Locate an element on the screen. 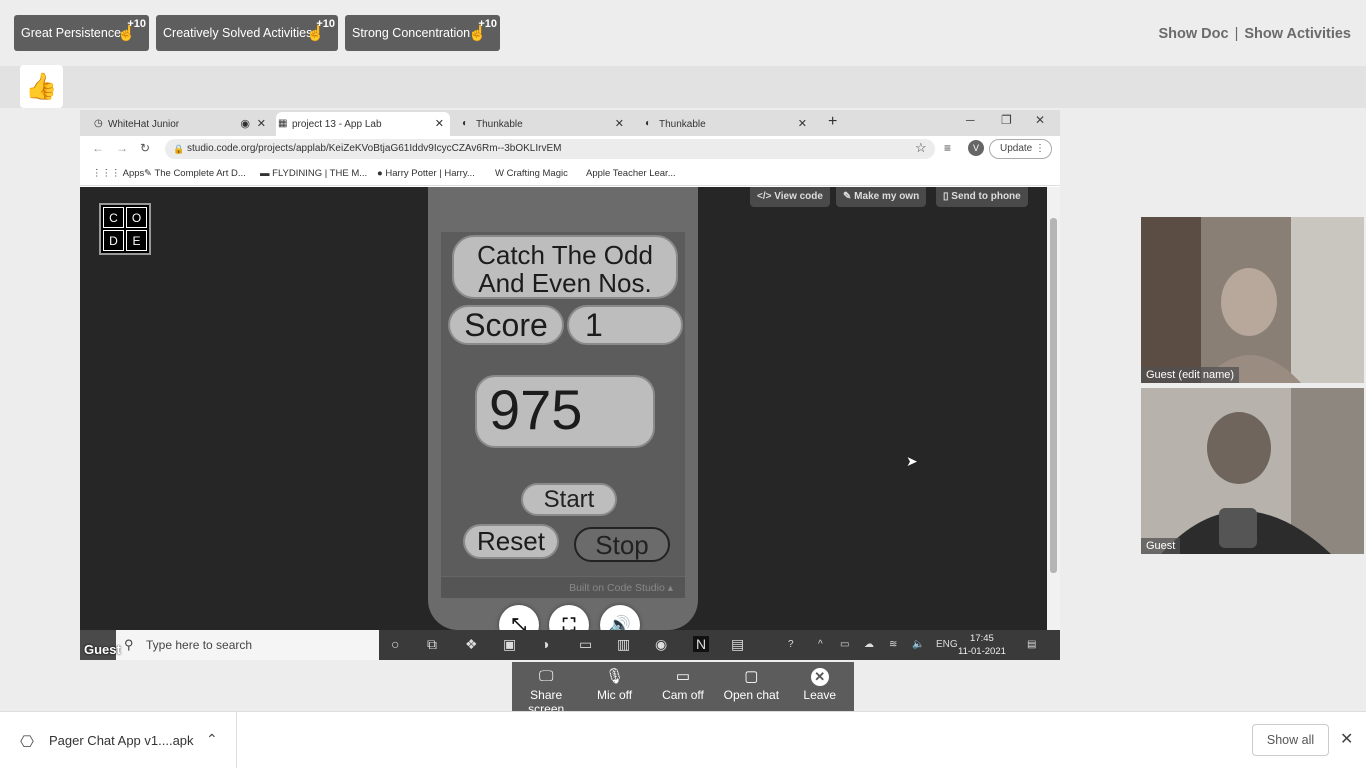 Image resolution: width=1366 pixels, height=768 pixels. stop-button: Stop is located at coordinates (622, 544).